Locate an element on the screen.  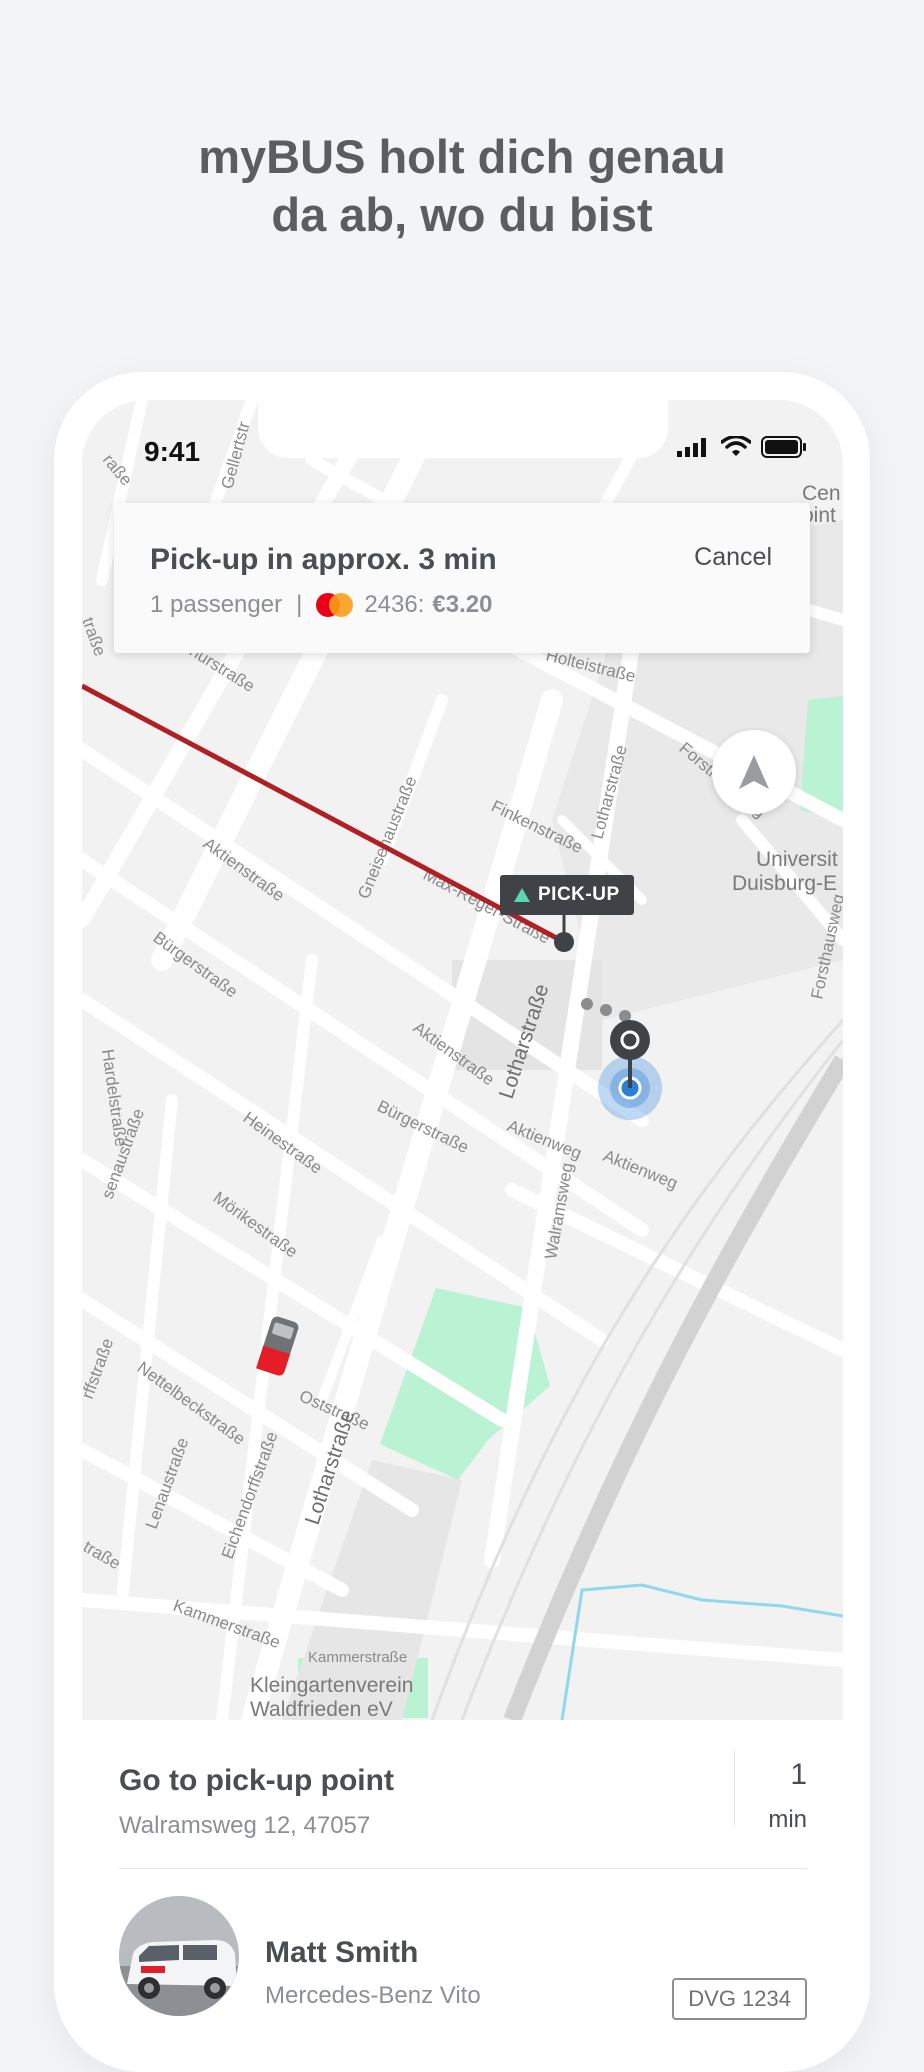
headline-line-1: myBUS holt dich genau is located at coordinates (462, 156).